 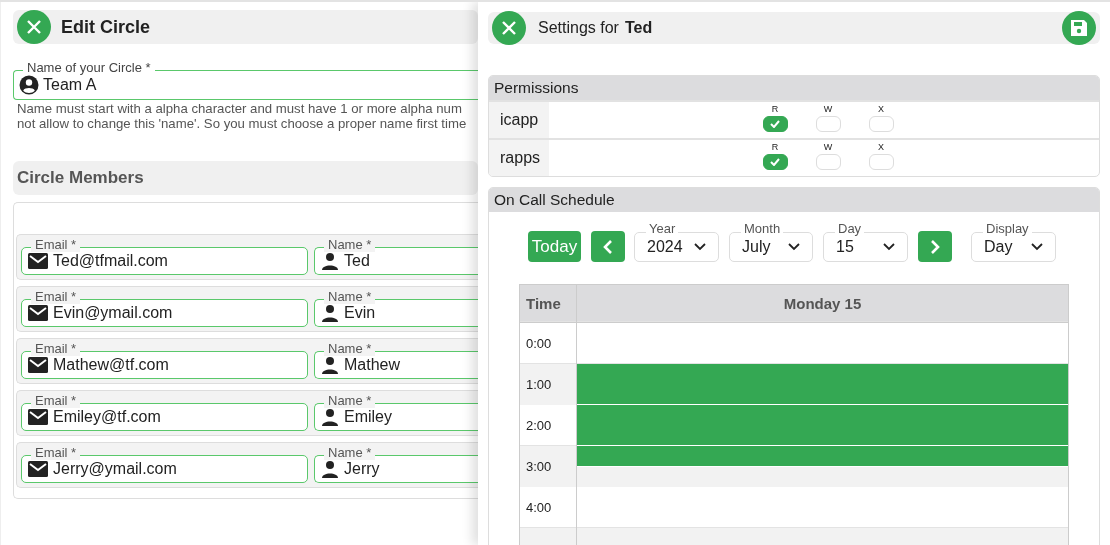 I want to click on app-name: rapps, so click(x=519, y=158).